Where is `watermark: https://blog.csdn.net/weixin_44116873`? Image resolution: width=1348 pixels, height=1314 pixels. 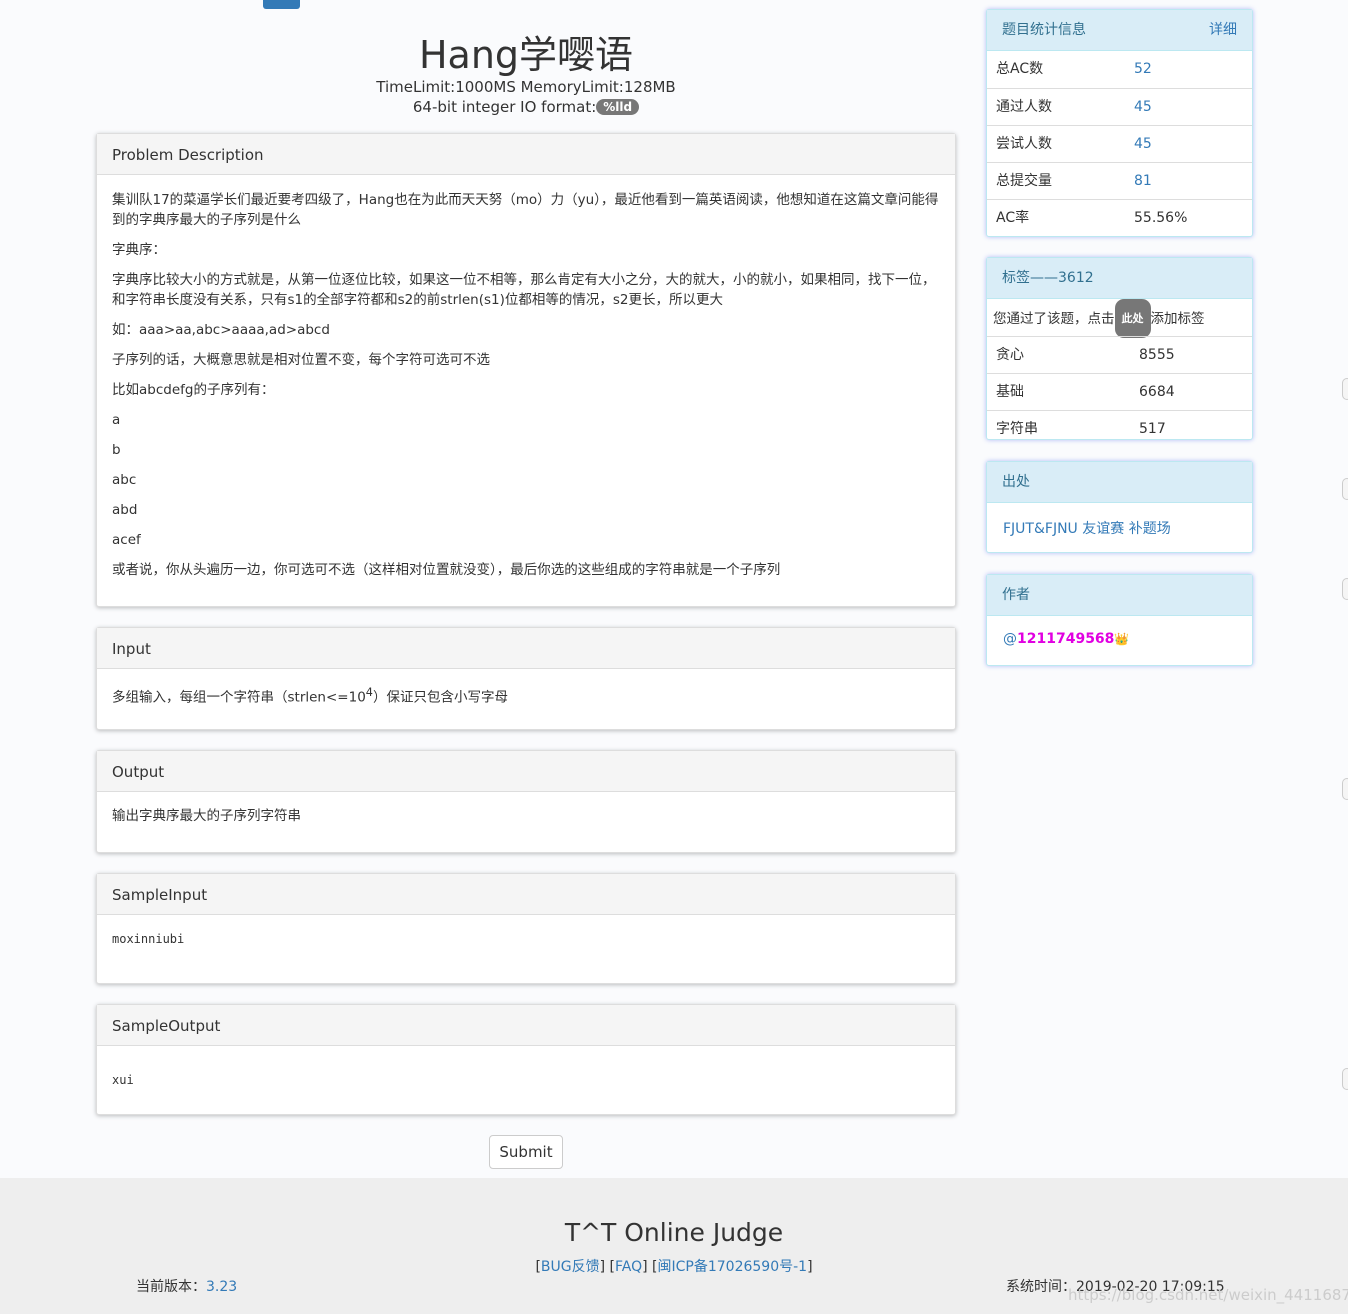
watermark: https://blog.csdn.net/weixin_44116873 is located at coordinates (1208, 1295).